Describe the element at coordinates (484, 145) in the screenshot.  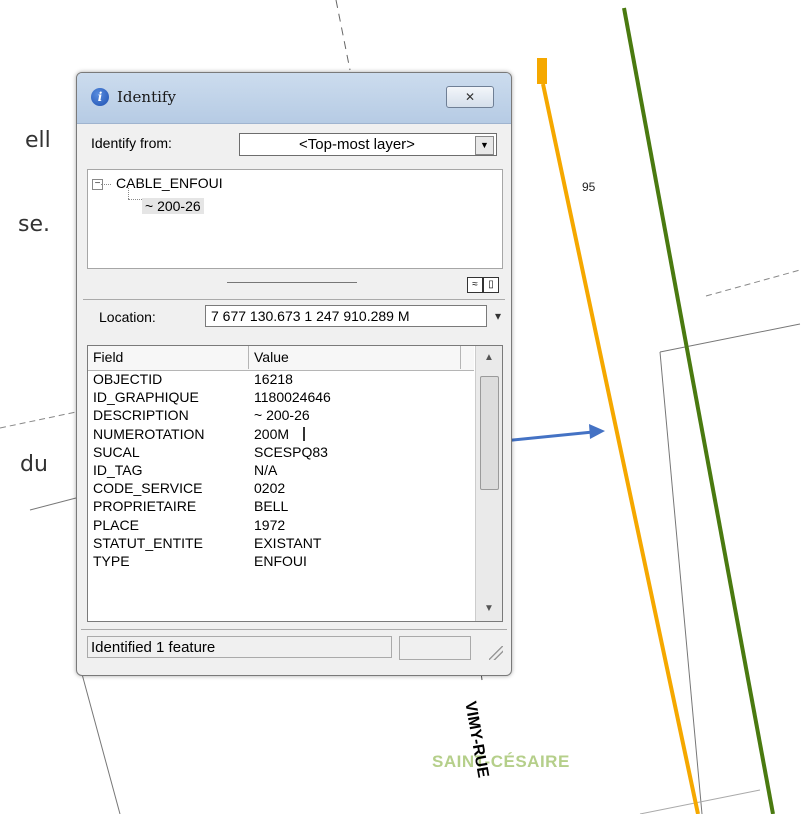
I see `chevron-down-icon: ▼` at that location.